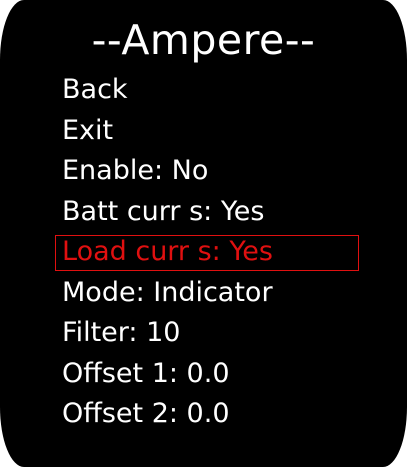  Describe the element at coordinates (135, 170) in the screenshot. I see `menu-item-label: Enable: No` at that location.